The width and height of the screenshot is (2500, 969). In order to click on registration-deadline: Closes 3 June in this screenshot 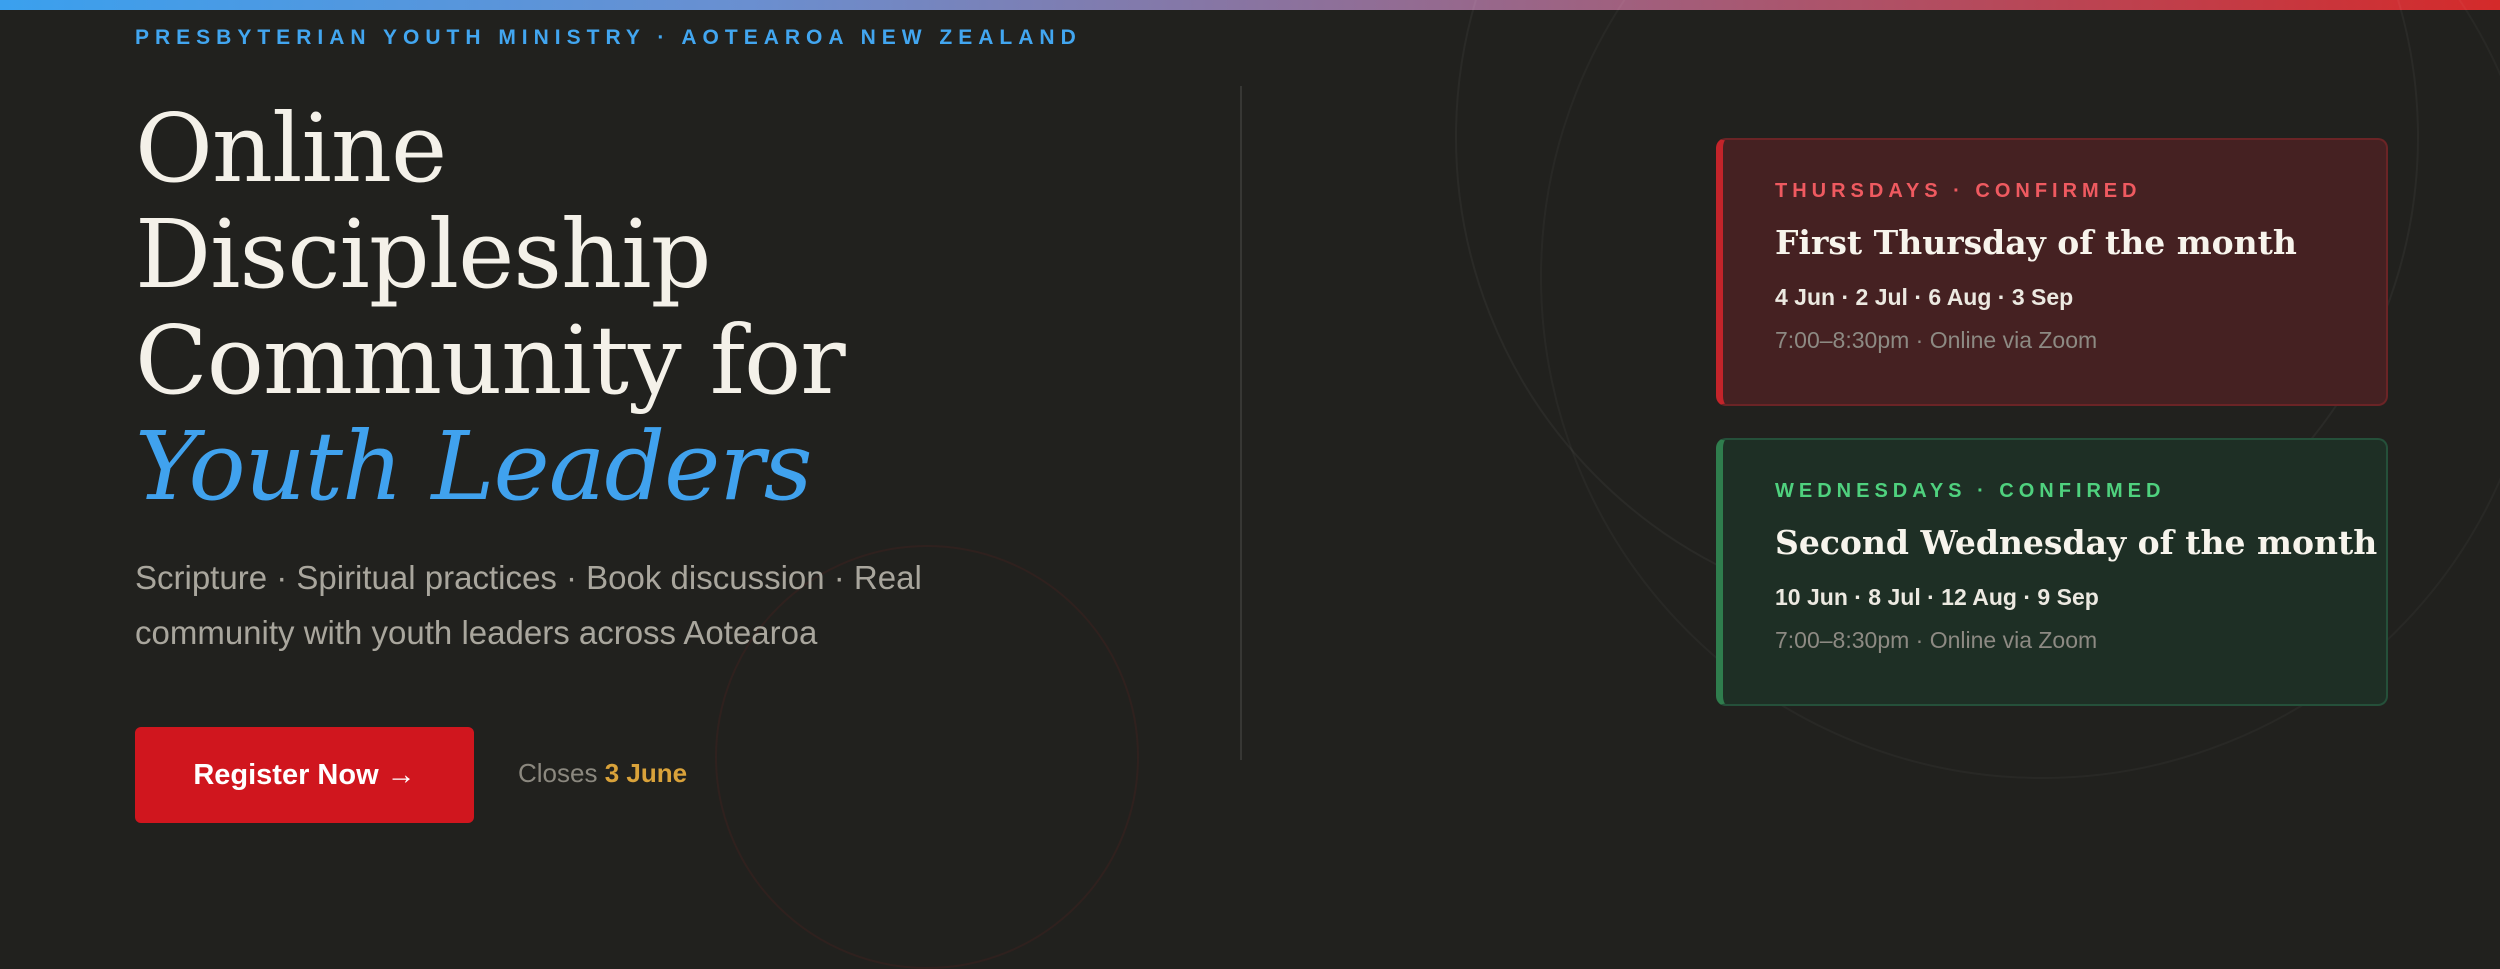, I will do `click(602, 773)`.